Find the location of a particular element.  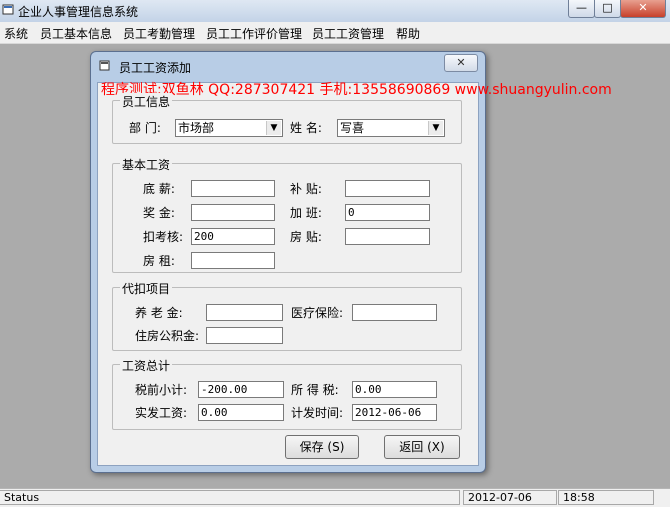

income-tax-label: 所 得 税: is located at coordinates (315, 390).